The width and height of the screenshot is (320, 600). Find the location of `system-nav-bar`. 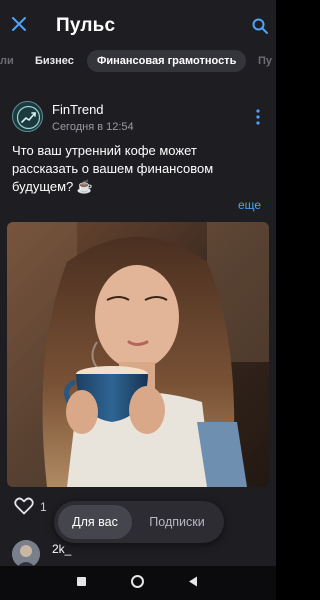

system-nav-bar is located at coordinates (138, 583).